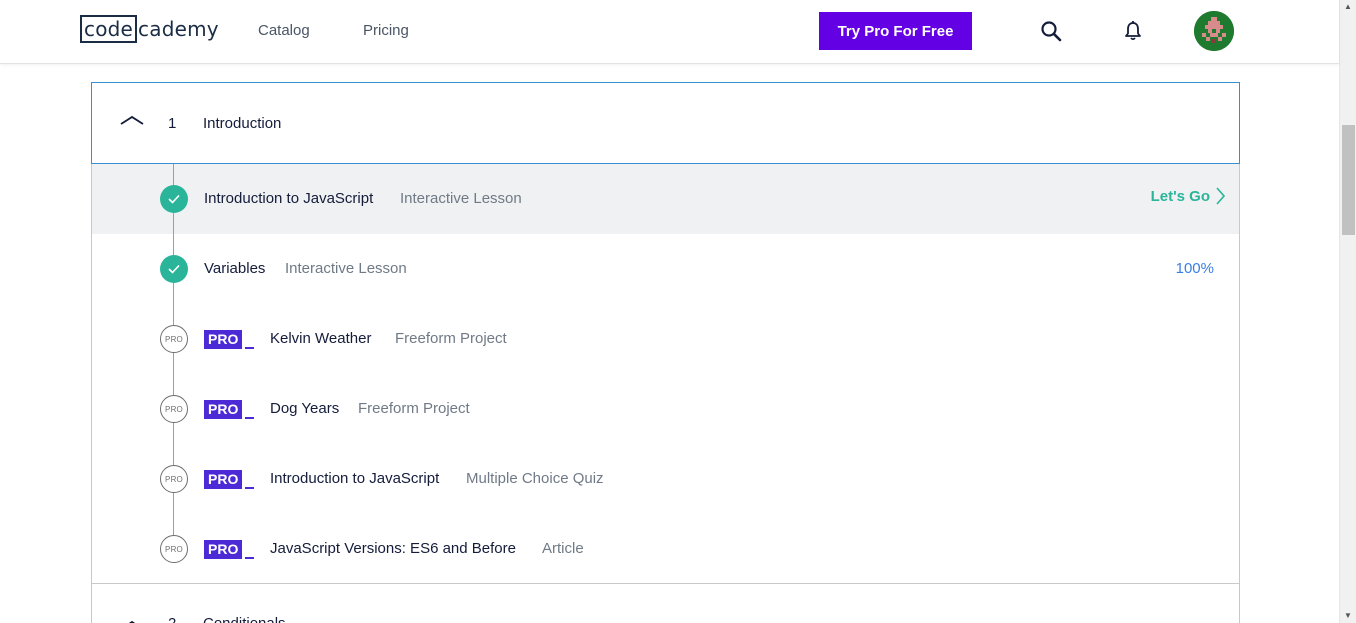 This screenshot has width=1356, height=623. I want to click on logo-rest-text: cademy, so click(178, 29).